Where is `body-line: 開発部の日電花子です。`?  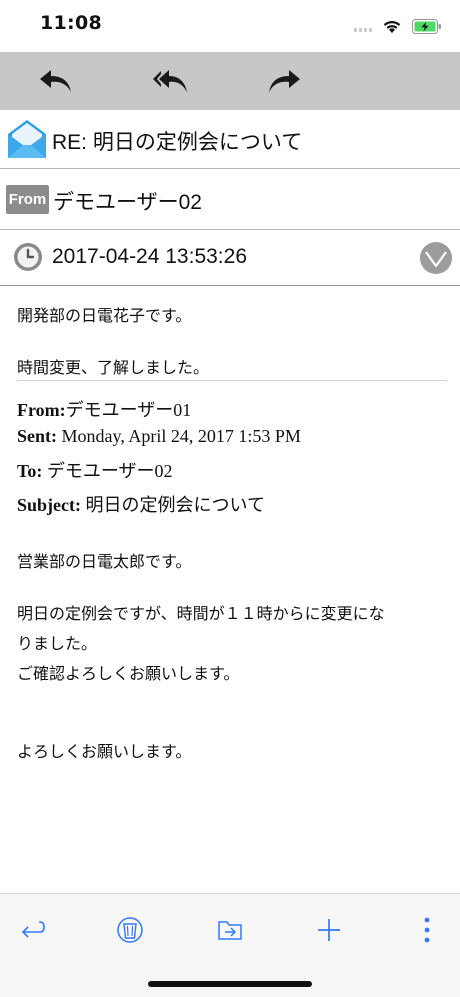 body-line: 開発部の日電花子です。 is located at coordinates (104, 316).